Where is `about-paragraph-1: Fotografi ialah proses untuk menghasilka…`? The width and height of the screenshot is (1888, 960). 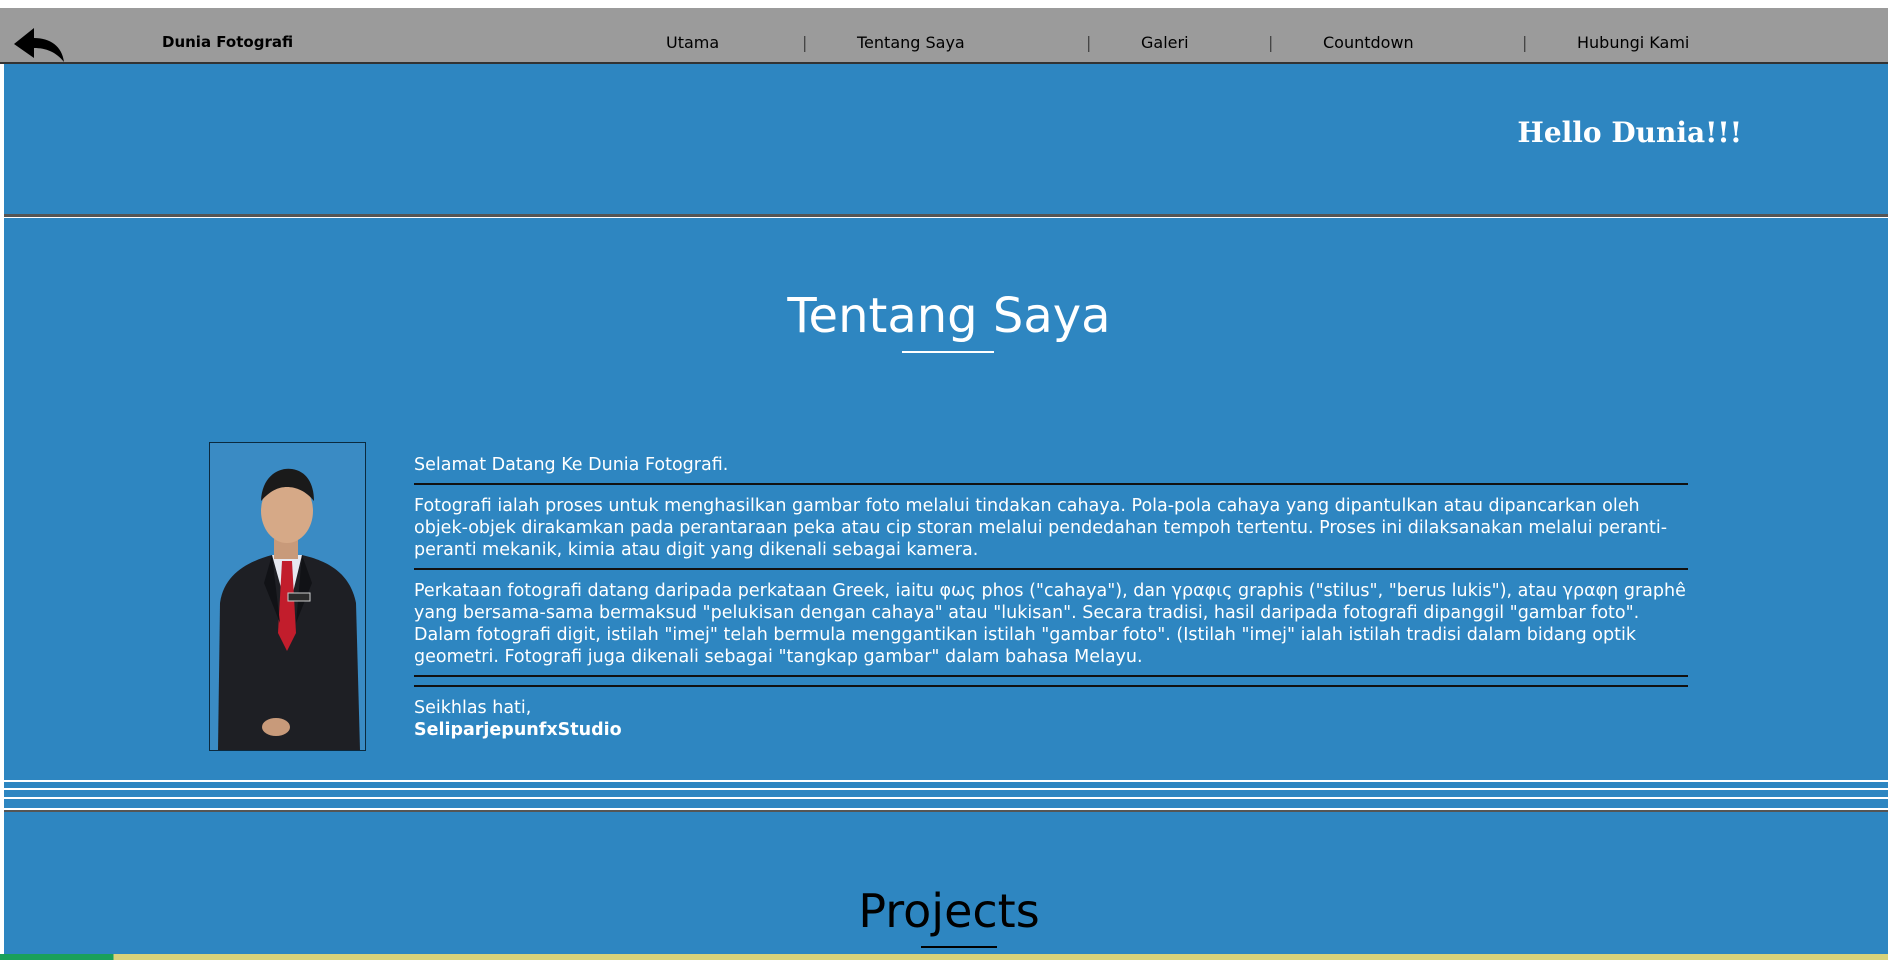
about-paragraph-1: Fotografi ialah proses untuk menghasilka… is located at coordinates (1041, 528).